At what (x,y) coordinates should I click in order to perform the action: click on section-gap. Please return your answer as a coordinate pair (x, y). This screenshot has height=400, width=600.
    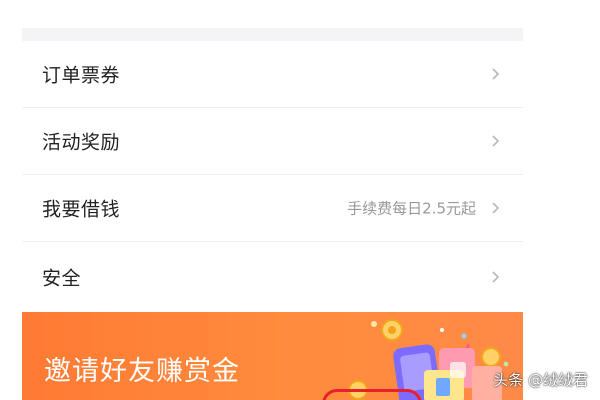
    Looking at the image, I should click on (272, 34).